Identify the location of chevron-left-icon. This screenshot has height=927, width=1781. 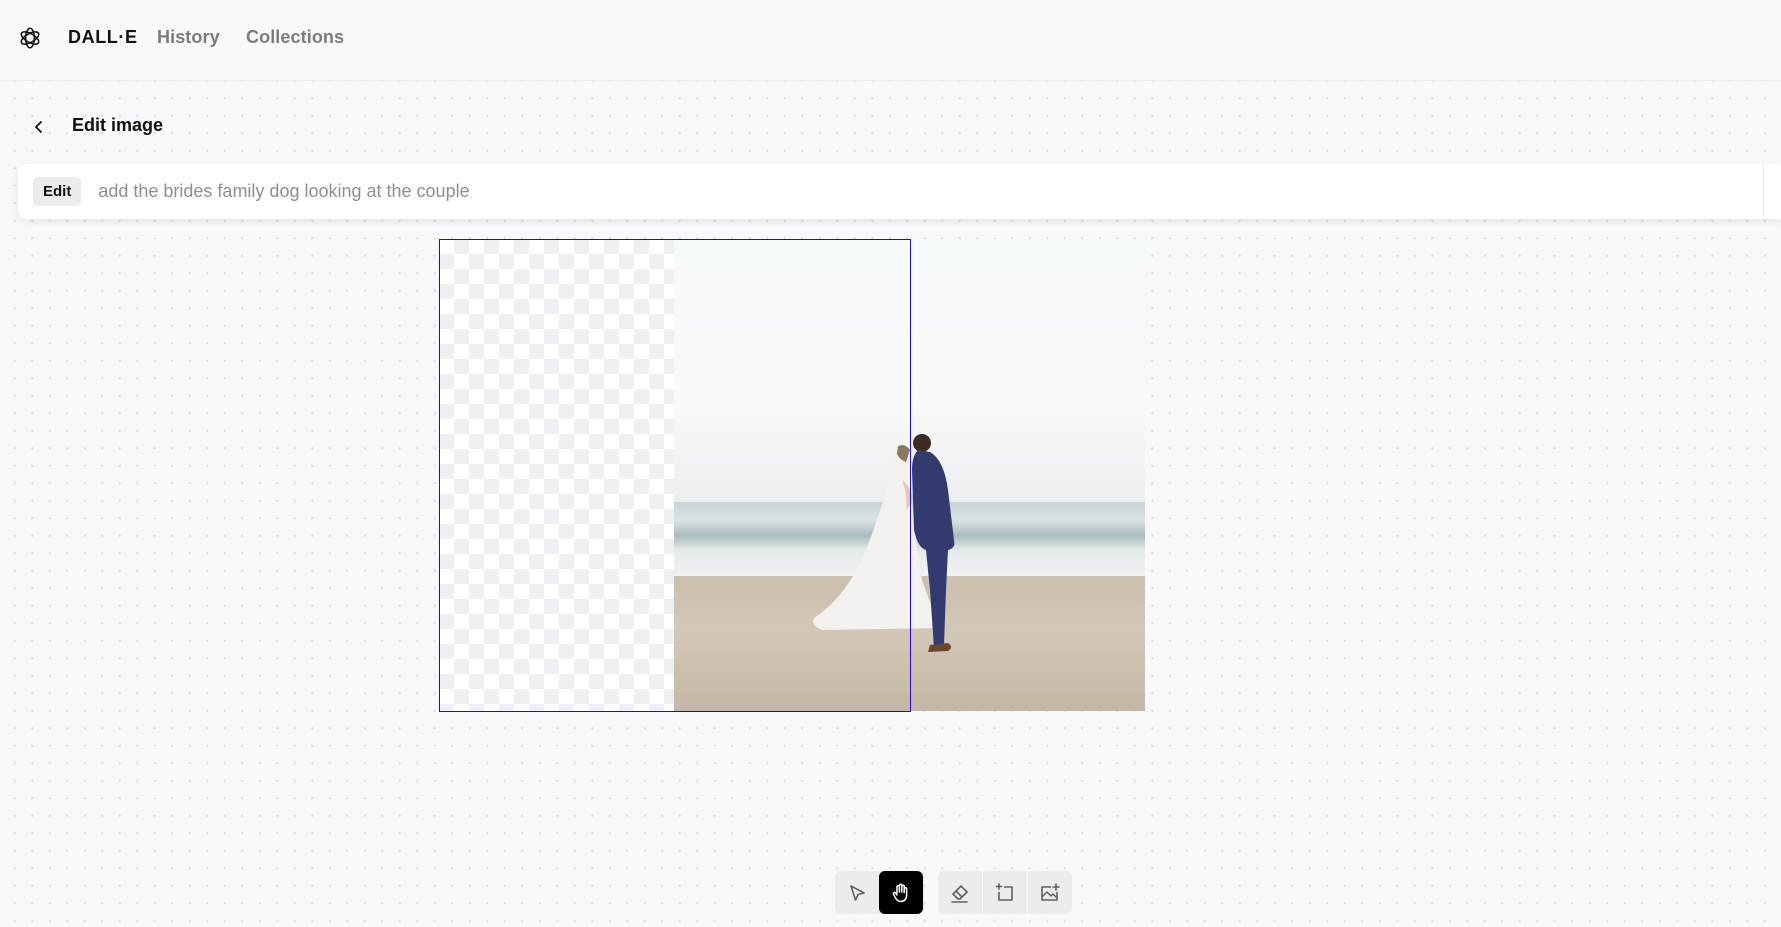
(39, 127).